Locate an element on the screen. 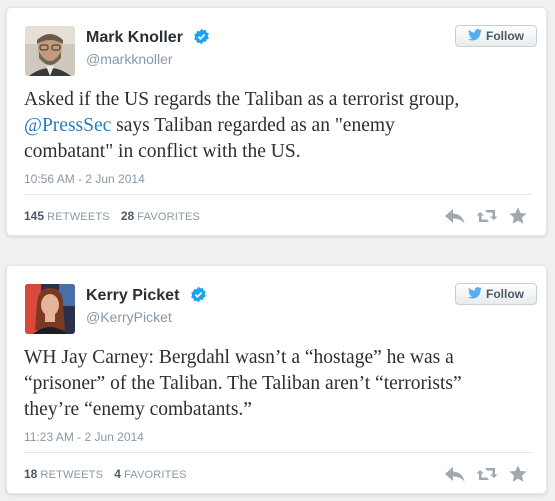  tweet-stats: 145 RETWEETS 28 FAVORITES is located at coordinates (116, 216).